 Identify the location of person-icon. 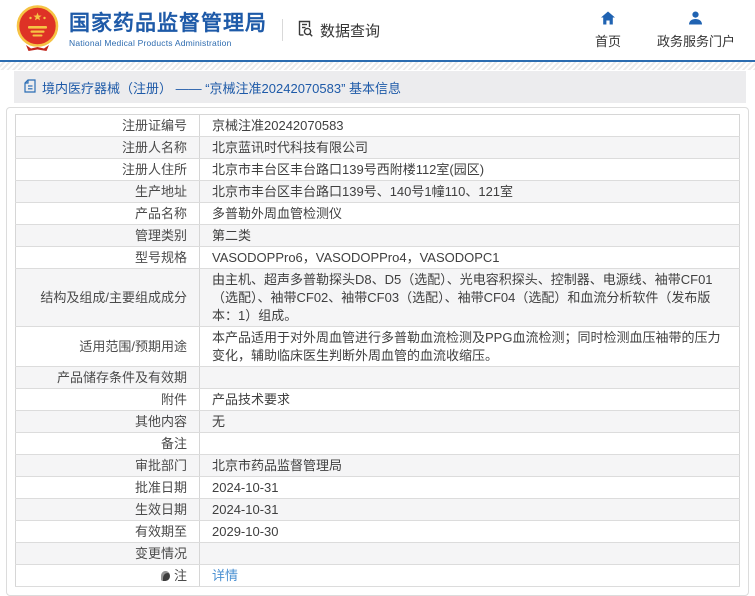
(695, 19).